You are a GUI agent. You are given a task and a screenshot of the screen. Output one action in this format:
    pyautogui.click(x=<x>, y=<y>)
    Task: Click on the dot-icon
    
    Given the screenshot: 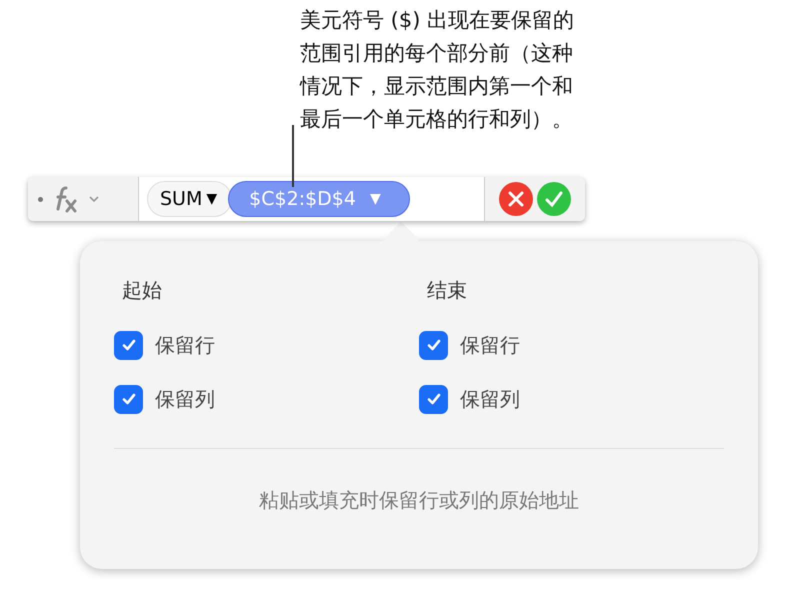 What is the action you would take?
    pyautogui.click(x=40, y=199)
    